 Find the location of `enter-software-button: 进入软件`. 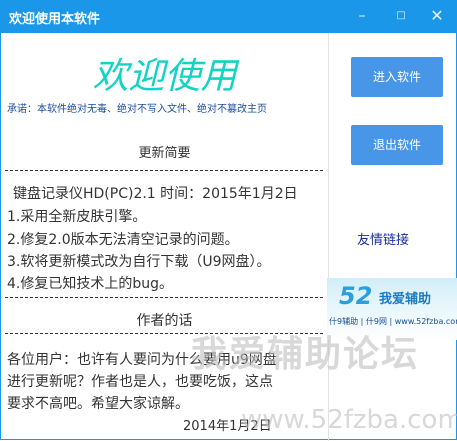

enter-software-button: 进入软件 is located at coordinates (397, 77).